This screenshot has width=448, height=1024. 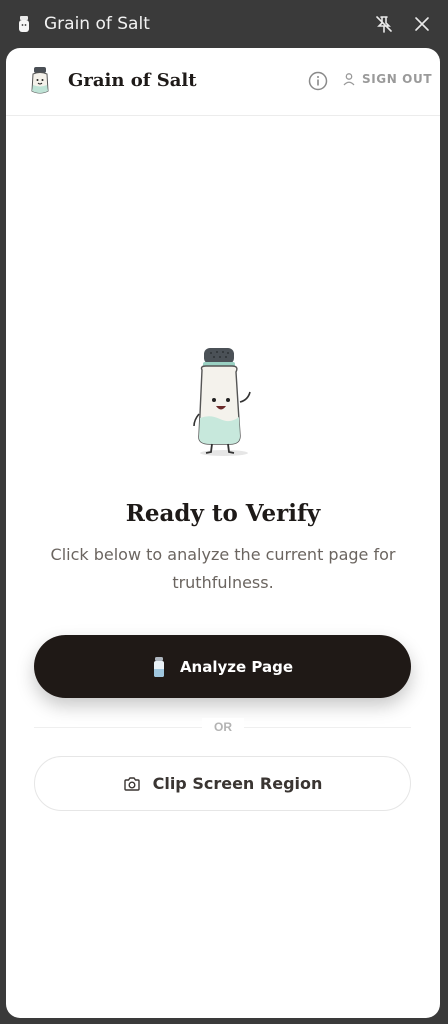 What do you see at coordinates (40, 80) in the screenshot?
I see `salt-shaker-logo` at bounding box center [40, 80].